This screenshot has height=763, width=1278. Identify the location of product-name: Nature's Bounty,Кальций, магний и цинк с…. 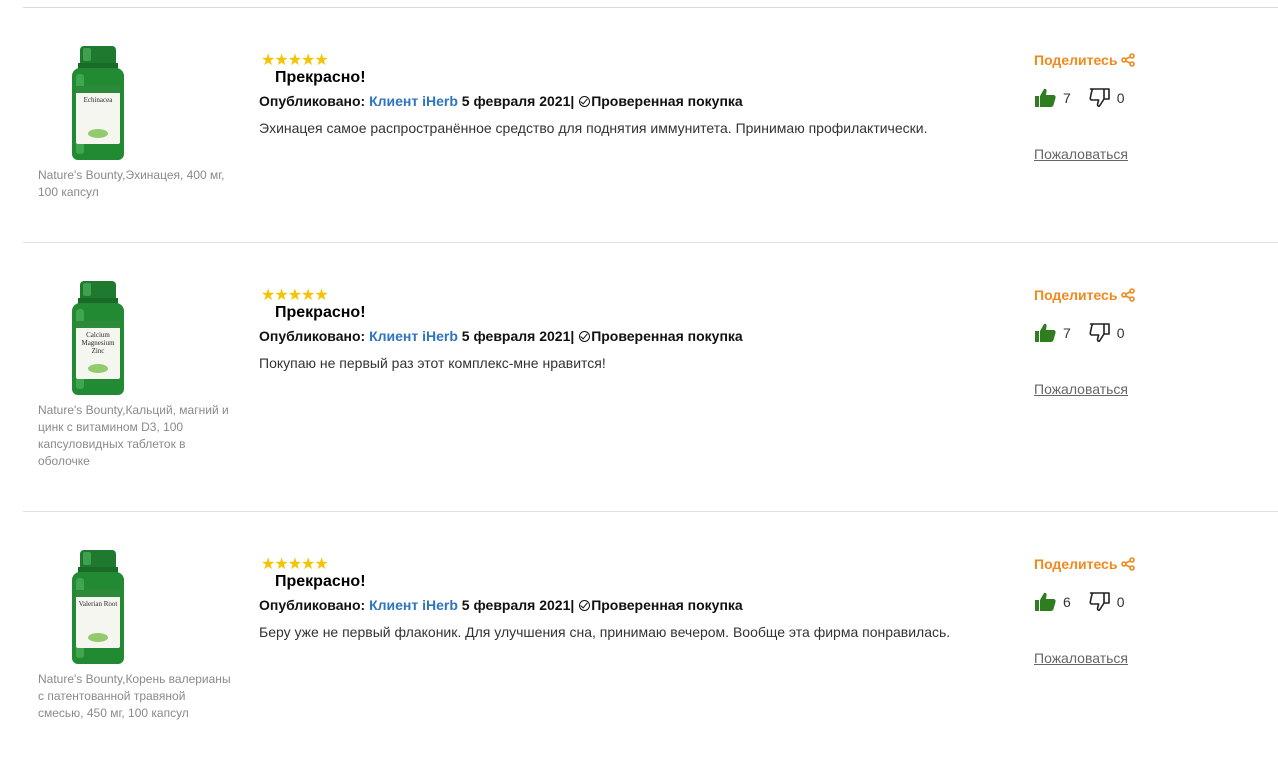
(135, 436).